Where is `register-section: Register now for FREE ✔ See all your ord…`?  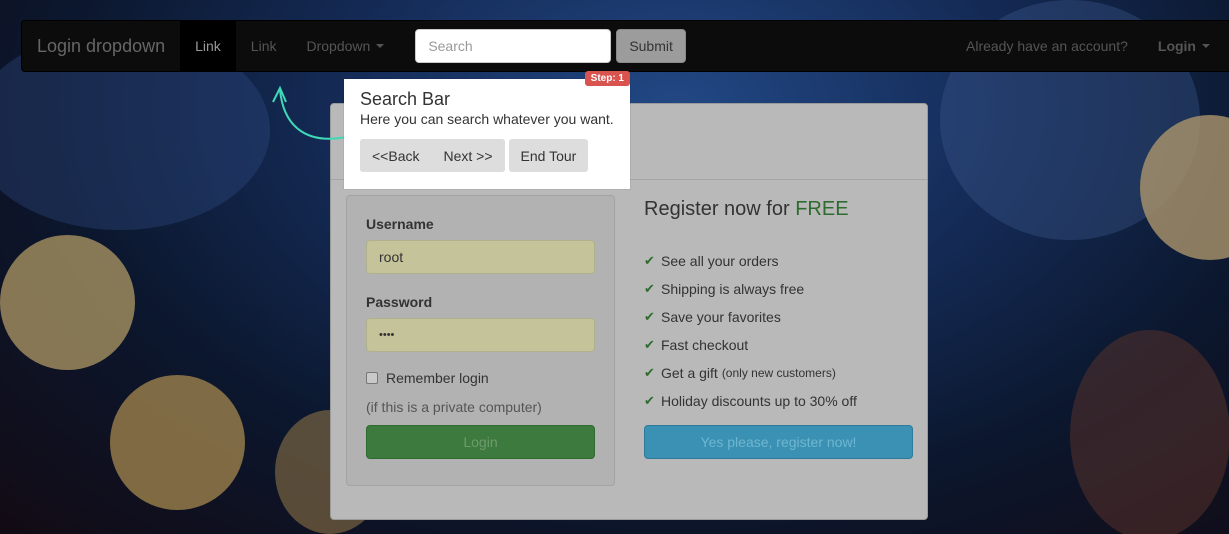
register-section: Register now for FREE ✔ See all your ord… is located at coordinates (779, 328).